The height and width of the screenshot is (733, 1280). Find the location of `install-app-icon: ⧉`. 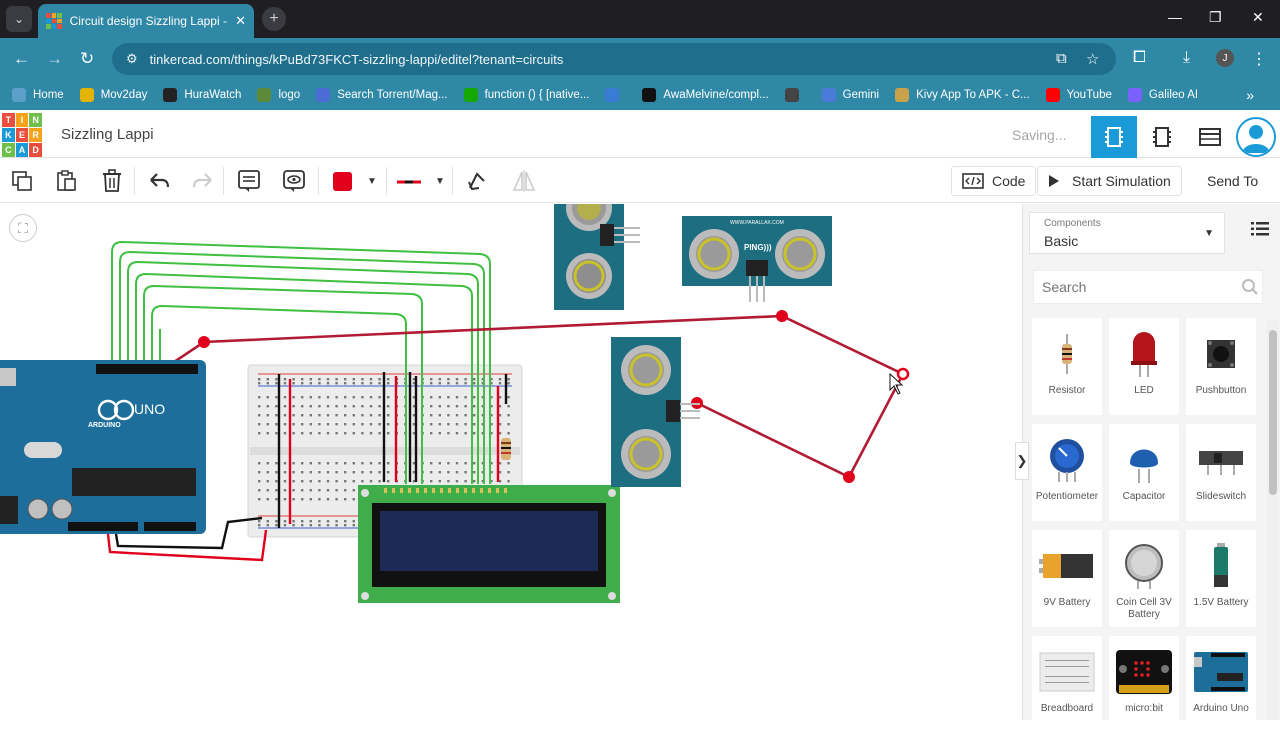

install-app-icon: ⧉ is located at coordinates (1061, 58).